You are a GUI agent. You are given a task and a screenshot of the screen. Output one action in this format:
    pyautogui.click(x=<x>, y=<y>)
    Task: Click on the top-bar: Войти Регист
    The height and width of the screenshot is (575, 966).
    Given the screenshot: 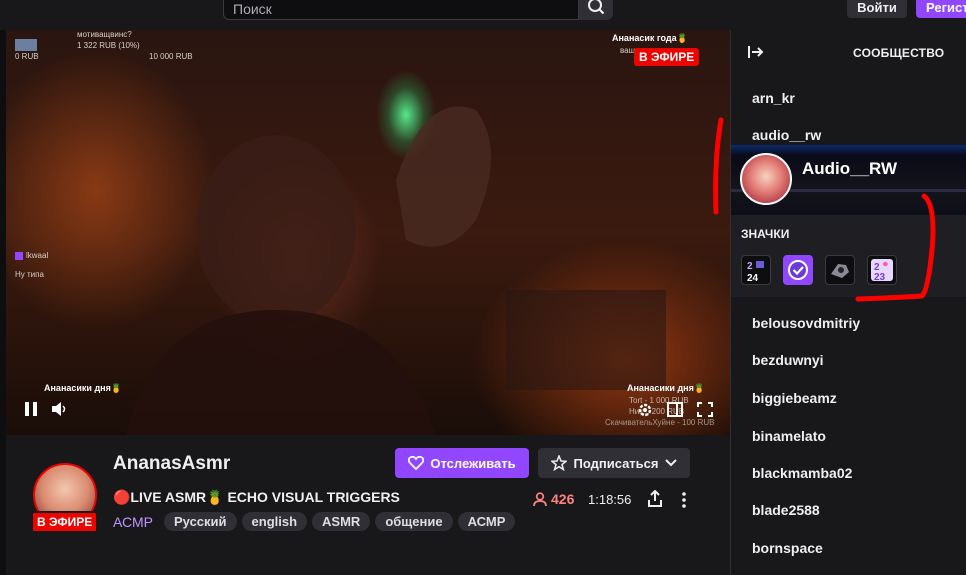 What is the action you would take?
    pyautogui.click(x=483, y=15)
    